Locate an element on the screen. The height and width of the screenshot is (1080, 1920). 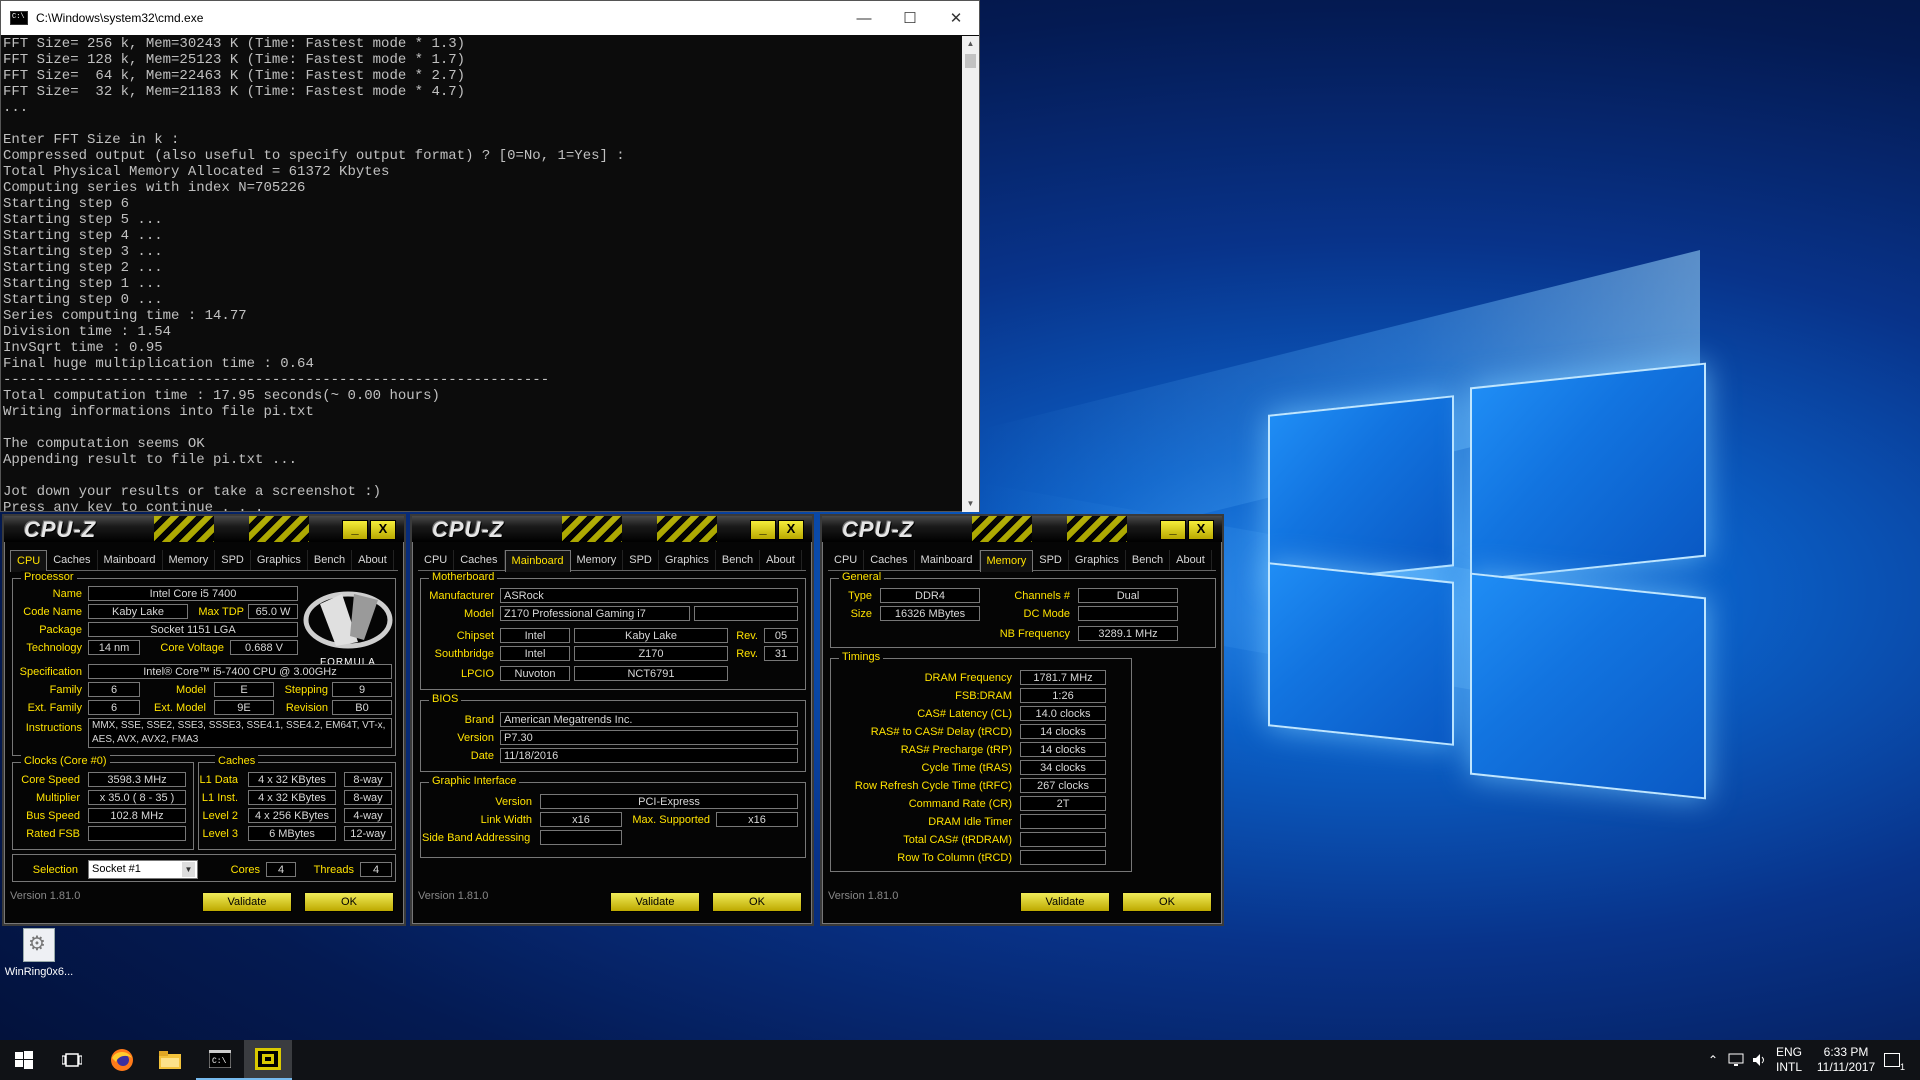
cpu-name-value: Intel Core i5 7400 is located at coordinates (193, 593).